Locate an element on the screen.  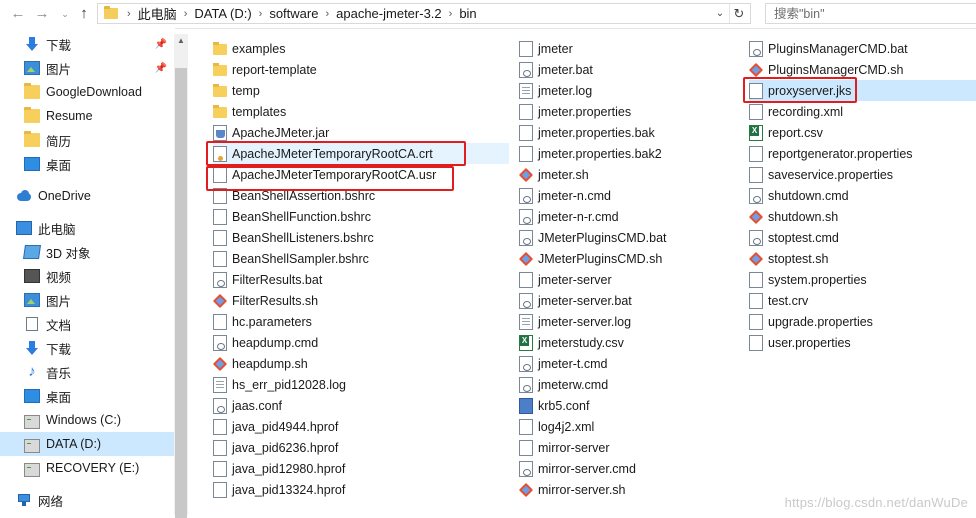
sidebar-item-desktop-pinned: 桌面 is located at coordinates (87, 164).